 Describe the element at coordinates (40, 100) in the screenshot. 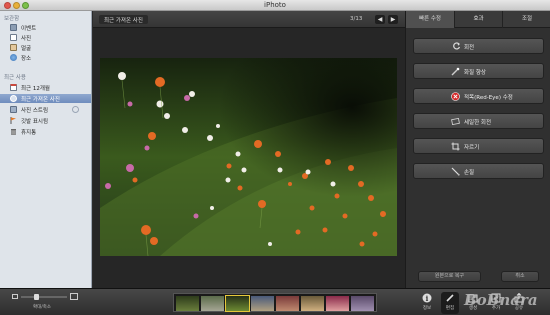

I see `sidebar-item-label: 최근 가져온 사진` at that location.